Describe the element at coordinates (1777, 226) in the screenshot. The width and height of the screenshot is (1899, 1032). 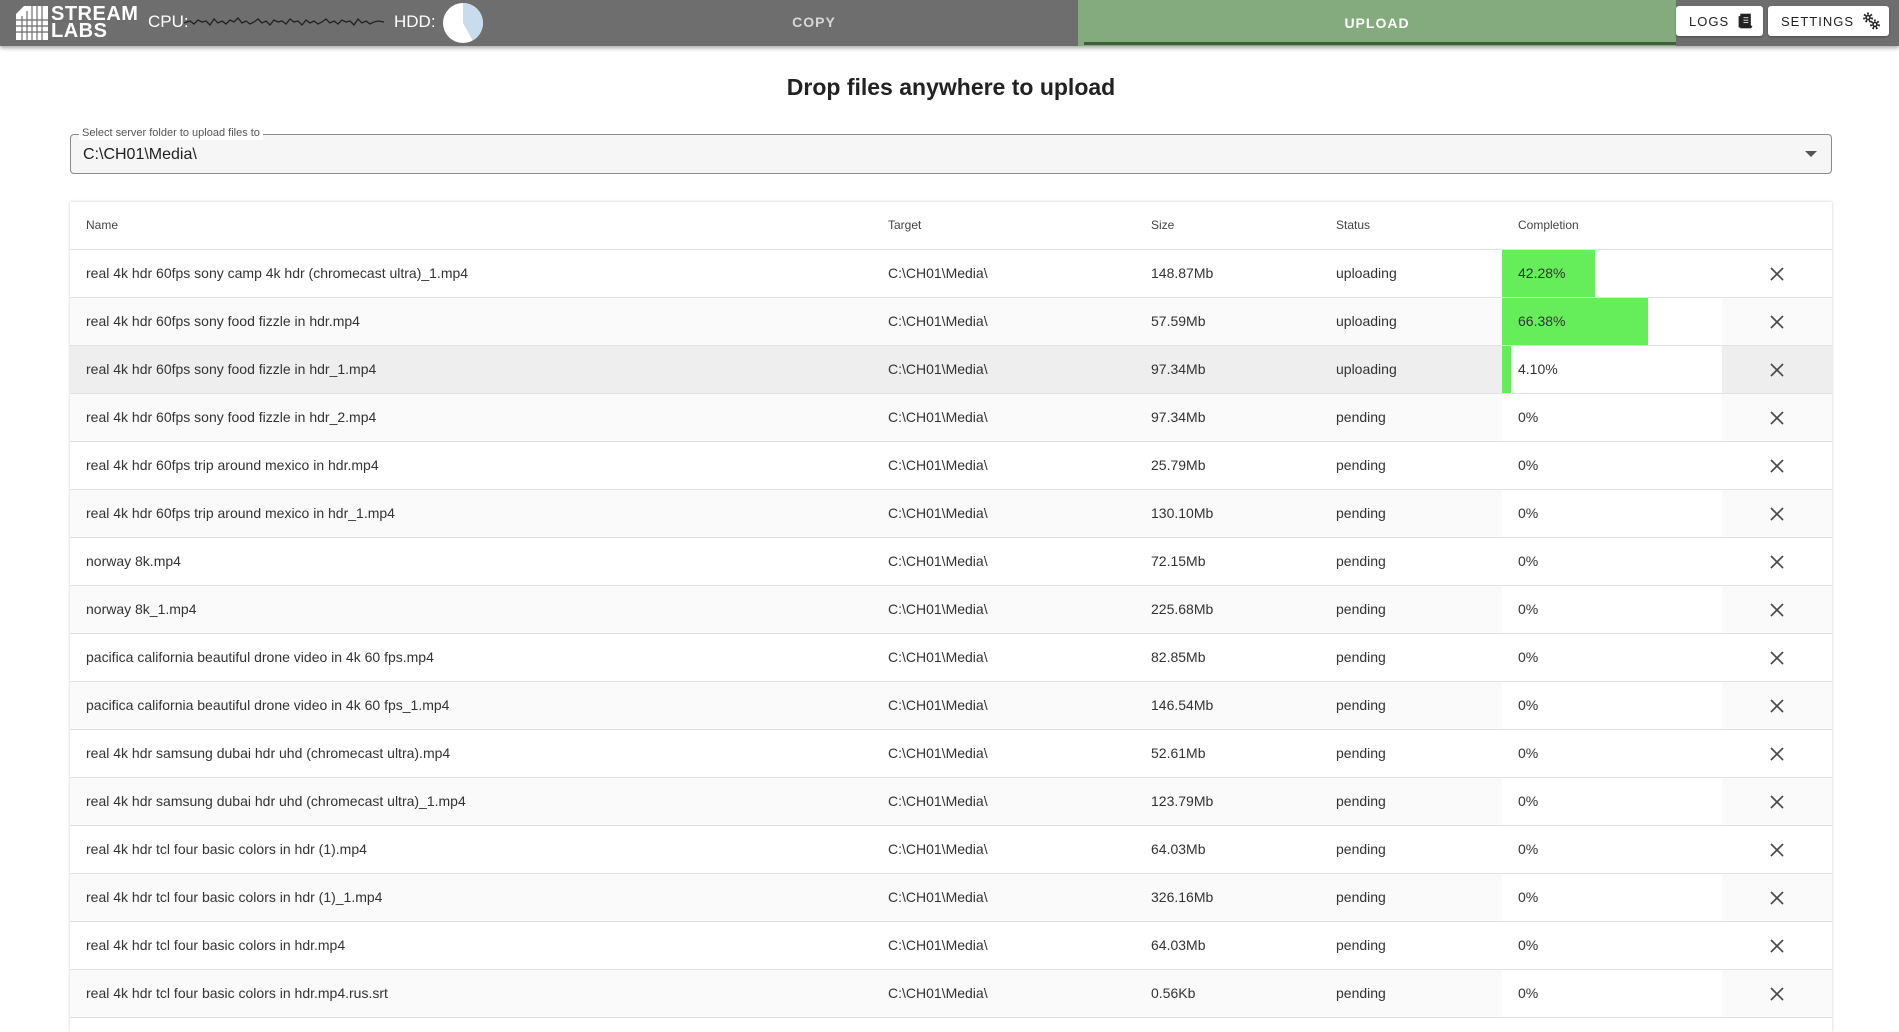
I see `column-header-actions` at that location.